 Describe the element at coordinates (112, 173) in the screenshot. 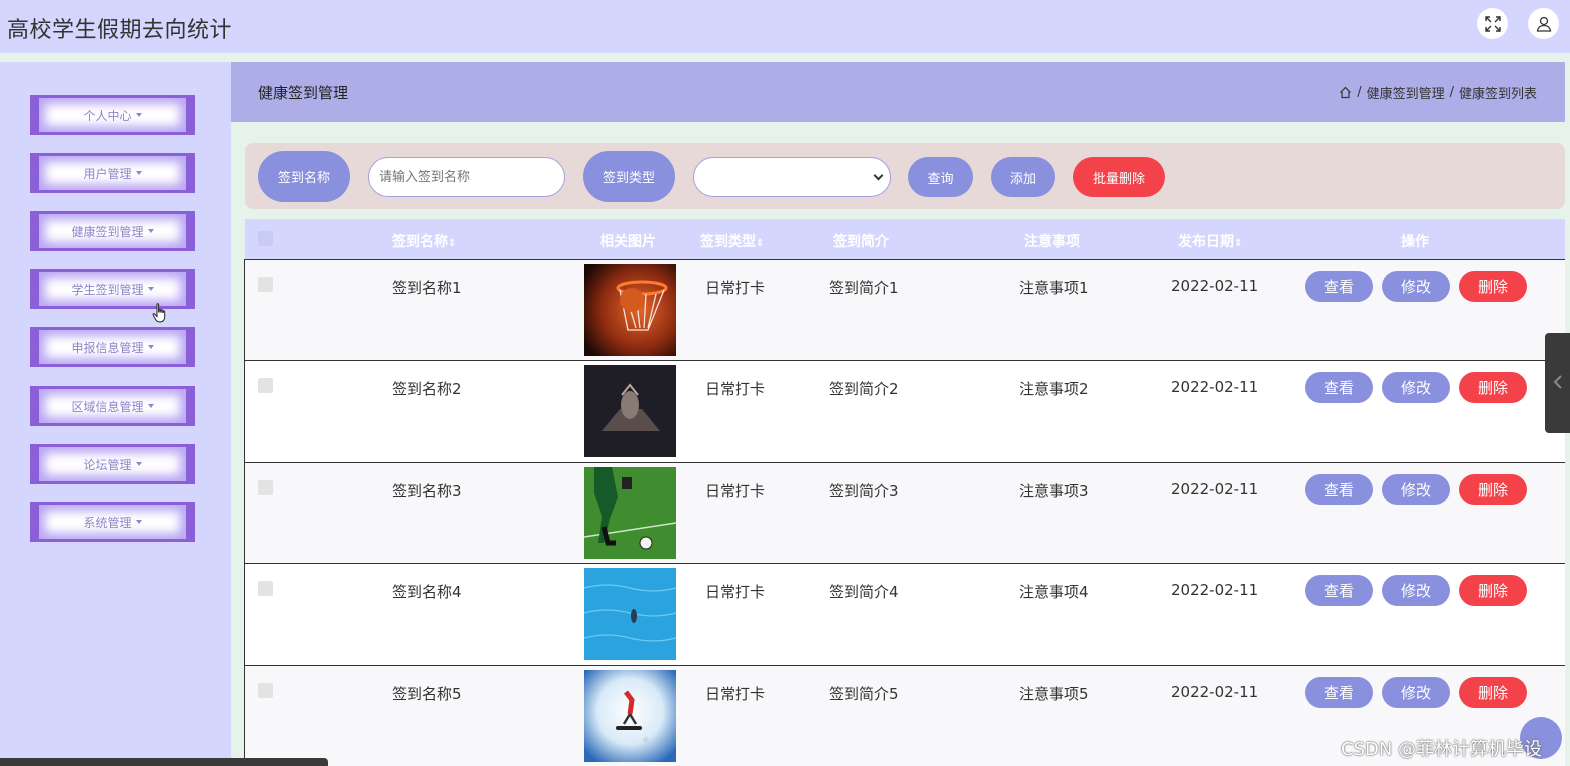

I see `sidebar-item-user-management: 用户管理` at that location.